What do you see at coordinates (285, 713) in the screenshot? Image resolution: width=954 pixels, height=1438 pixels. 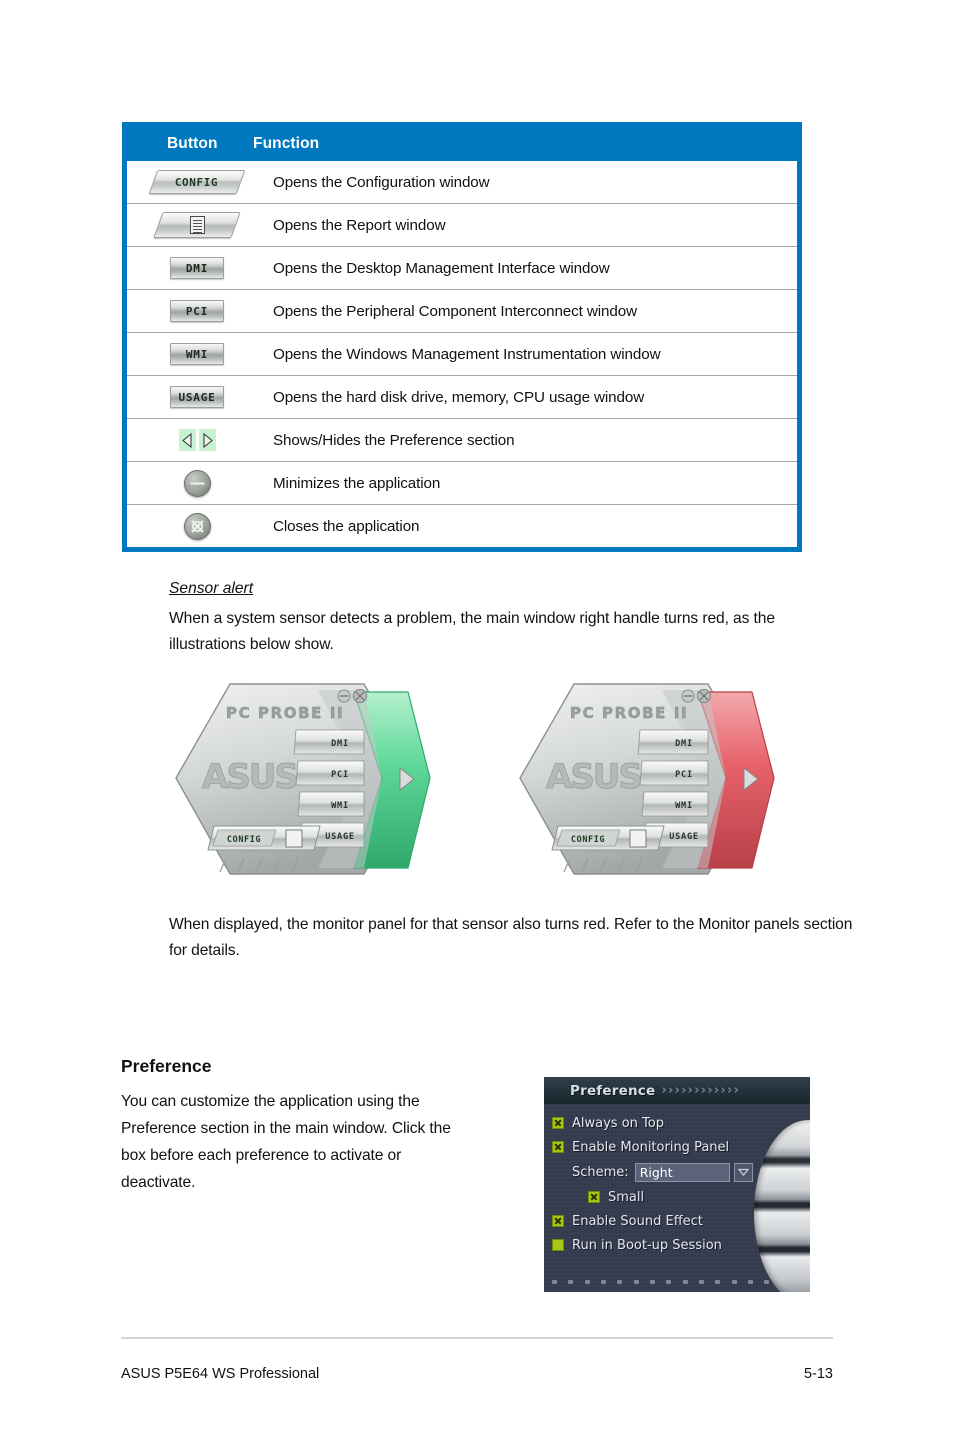 I see `probe-normal-title: PC PROBE II` at bounding box center [285, 713].